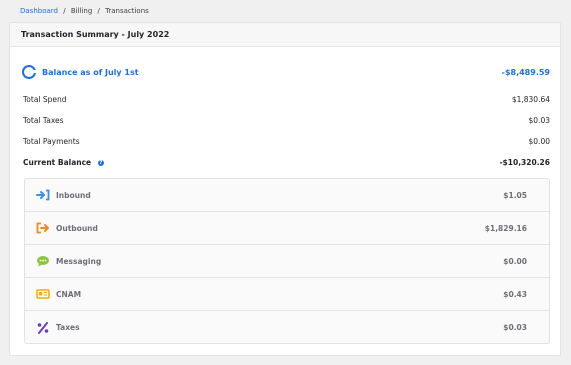 The image size is (571, 365). I want to click on id-card-icon, so click(43, 294).